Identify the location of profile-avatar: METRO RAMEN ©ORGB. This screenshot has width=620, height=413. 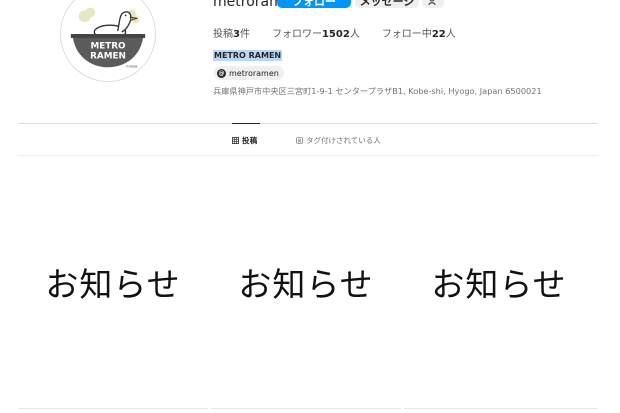
(108, 41).